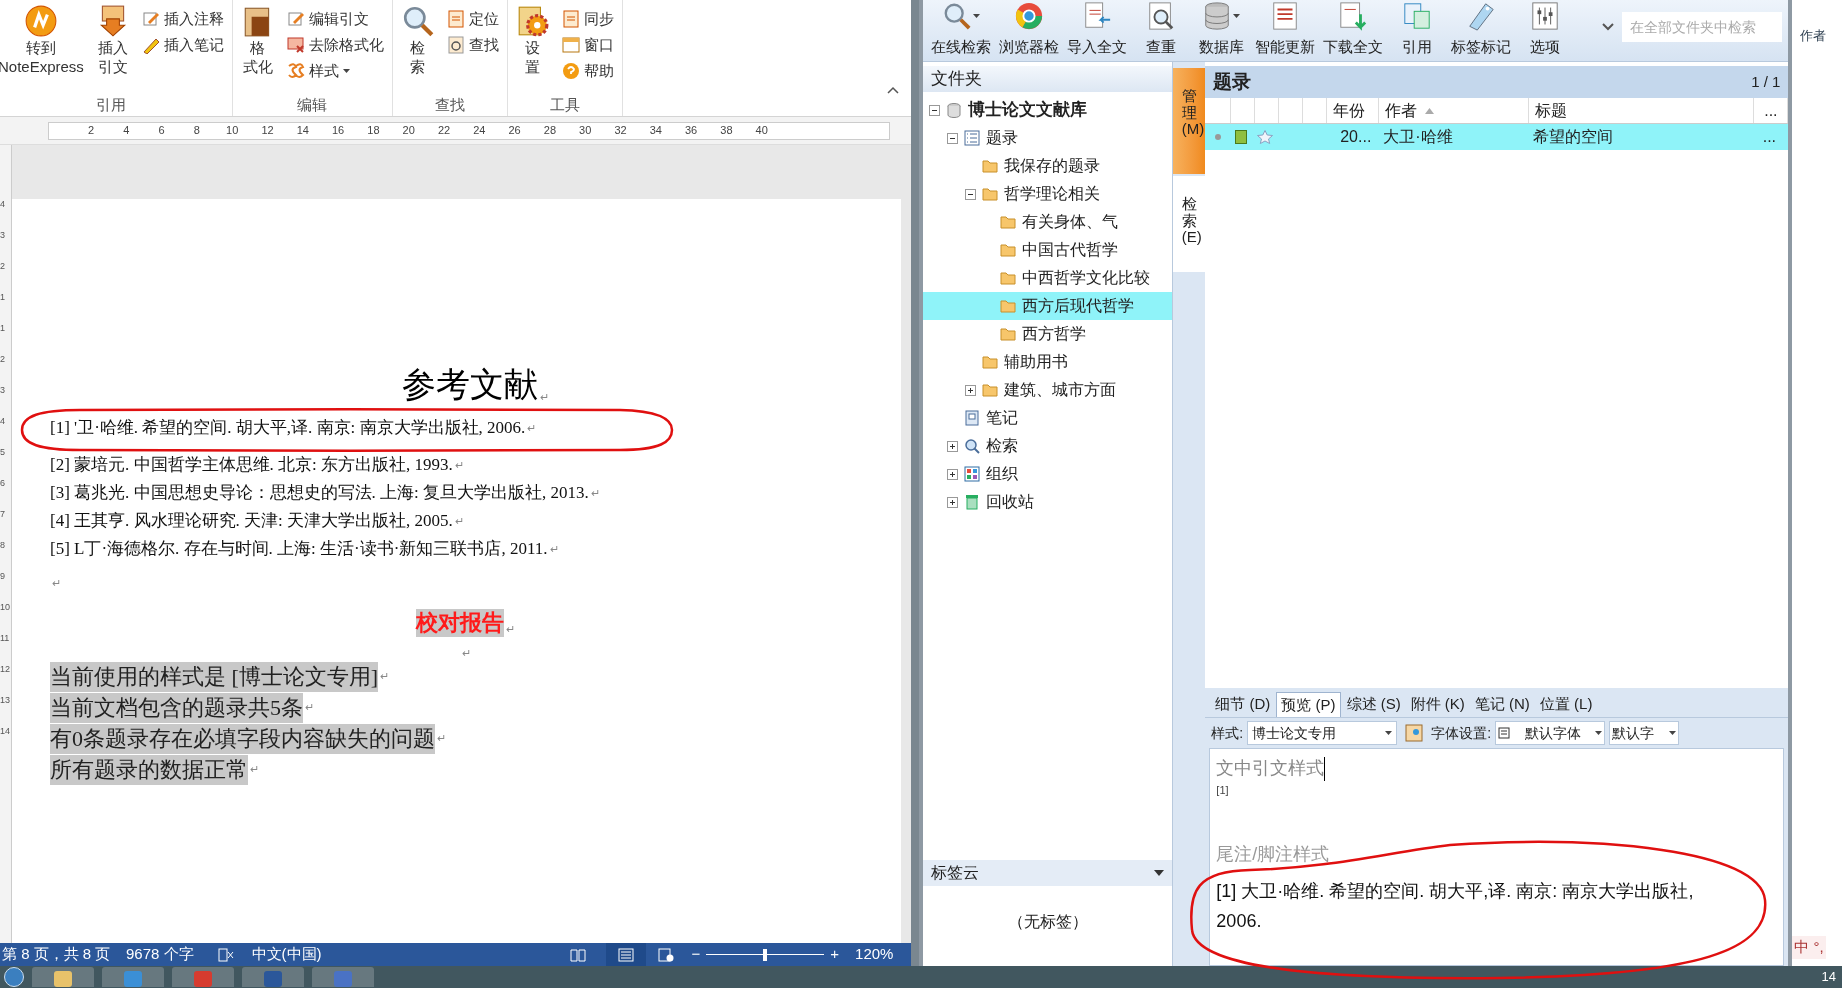 This screenshot has width=1842, height=988. I want to click on toolbar-button: 标签标记, so click(1481, 27).